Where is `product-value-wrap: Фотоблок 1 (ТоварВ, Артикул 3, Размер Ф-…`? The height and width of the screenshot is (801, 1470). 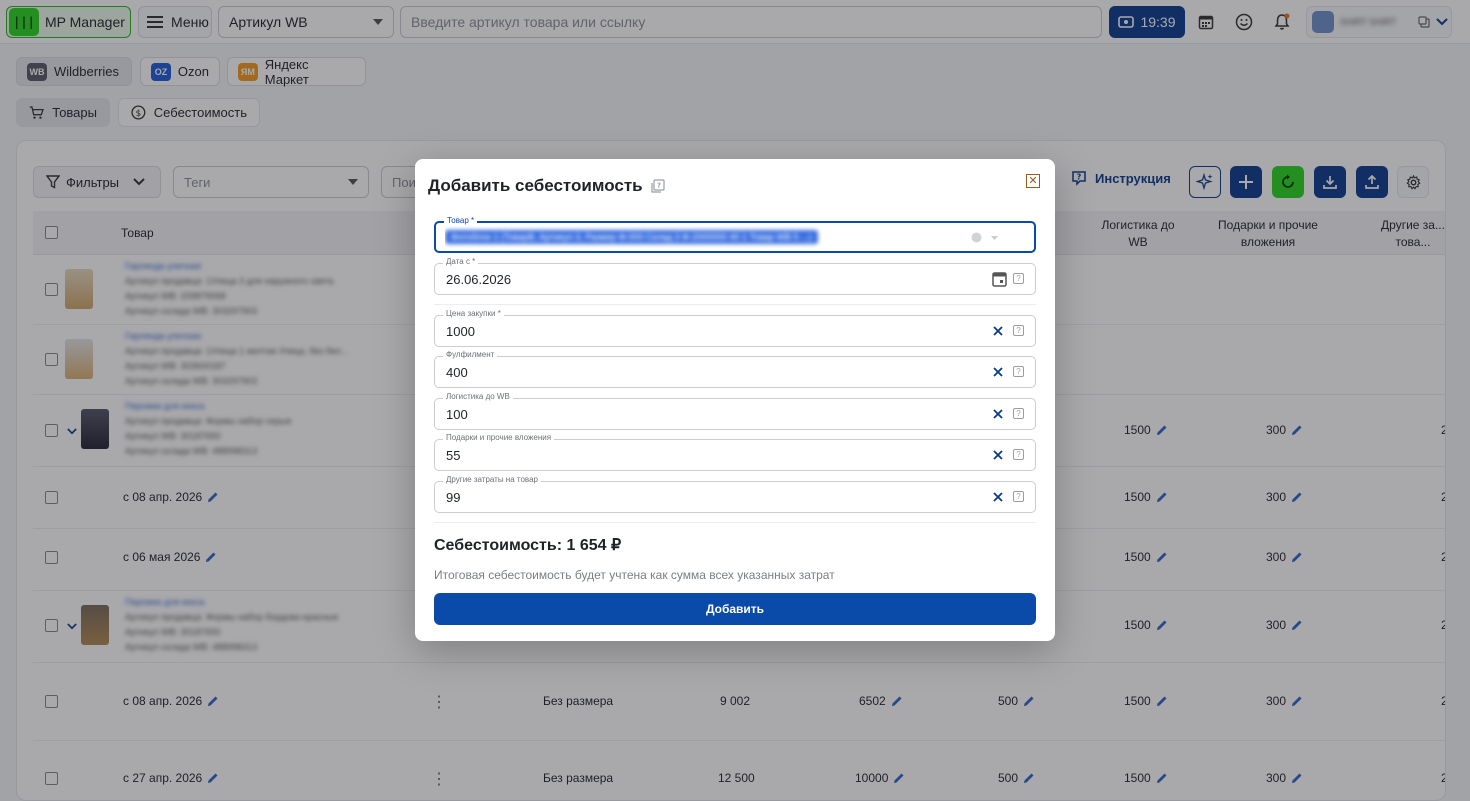
product-value-wrap: Фотоблок 1 (ТоварВ, Артикул 3, Размер Ф-… is located at coordinates (655, 237).